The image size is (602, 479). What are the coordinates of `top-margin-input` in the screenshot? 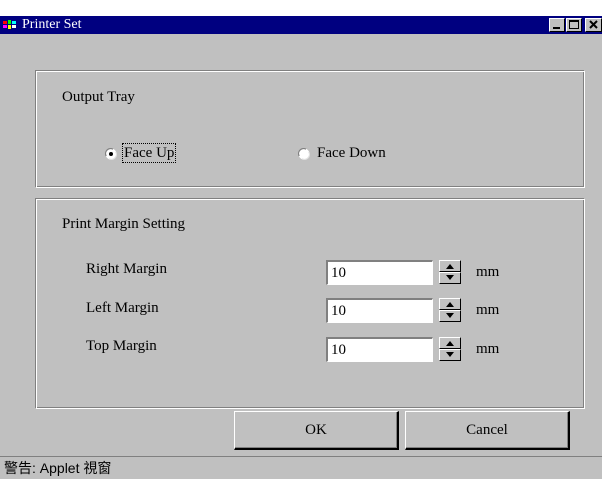 It's located at (379, 349).